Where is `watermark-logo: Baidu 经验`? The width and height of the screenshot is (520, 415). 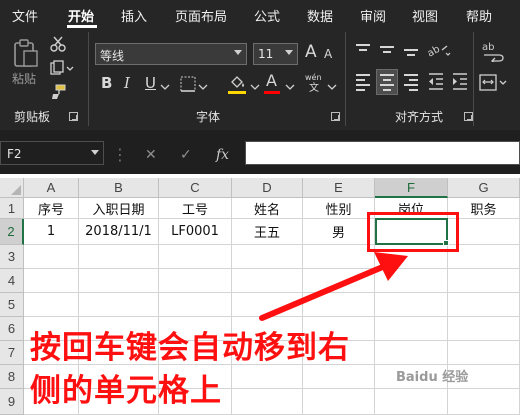
watermark-logo: Baidu 经验 is located at coordinates (432, 377).